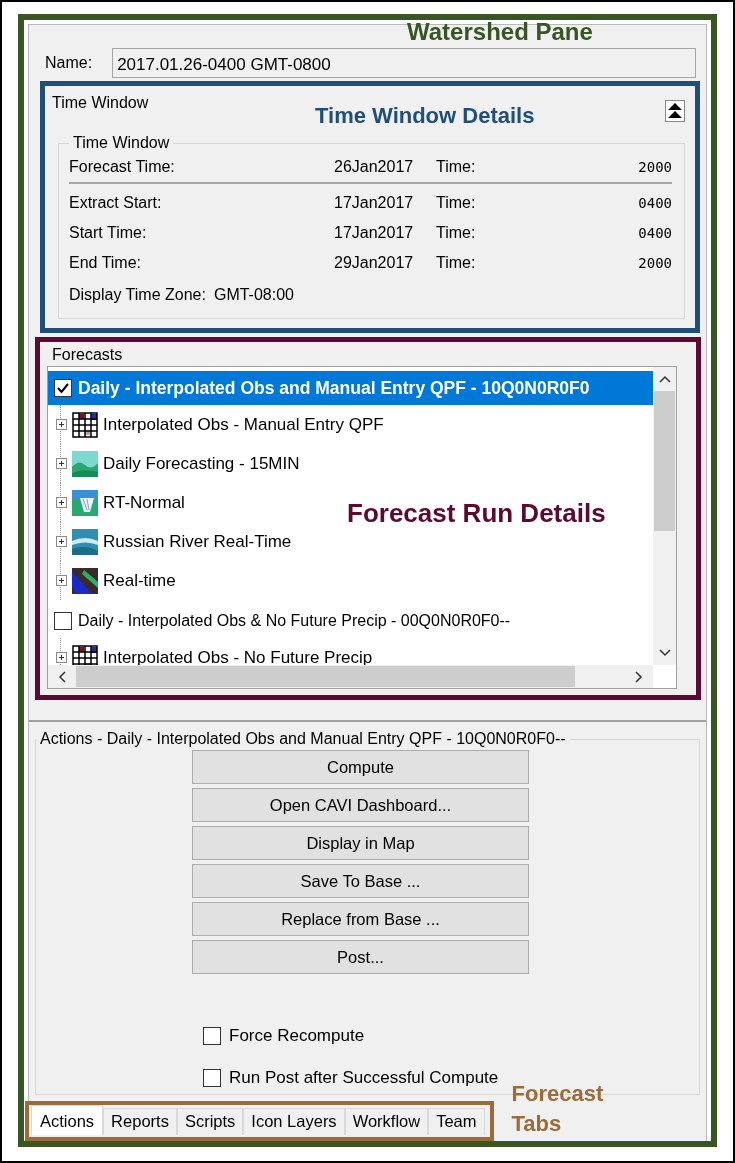  What do you see at coordinates (558, 1109) in the screenshot?
I see `annotation-label: Forecast Tabs` at bounding box center [558, 1109].